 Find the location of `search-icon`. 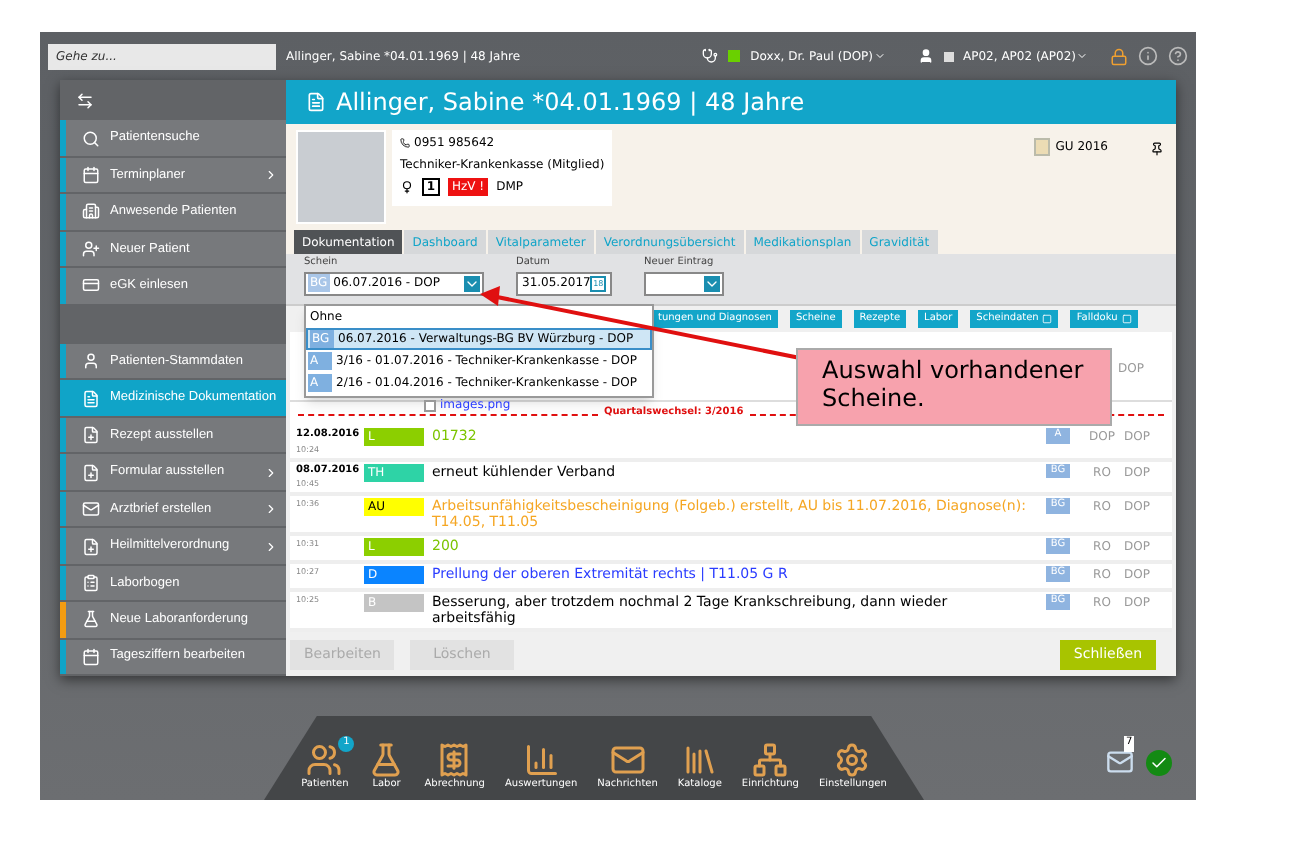

search-icon is located at coordinates (91, 138).